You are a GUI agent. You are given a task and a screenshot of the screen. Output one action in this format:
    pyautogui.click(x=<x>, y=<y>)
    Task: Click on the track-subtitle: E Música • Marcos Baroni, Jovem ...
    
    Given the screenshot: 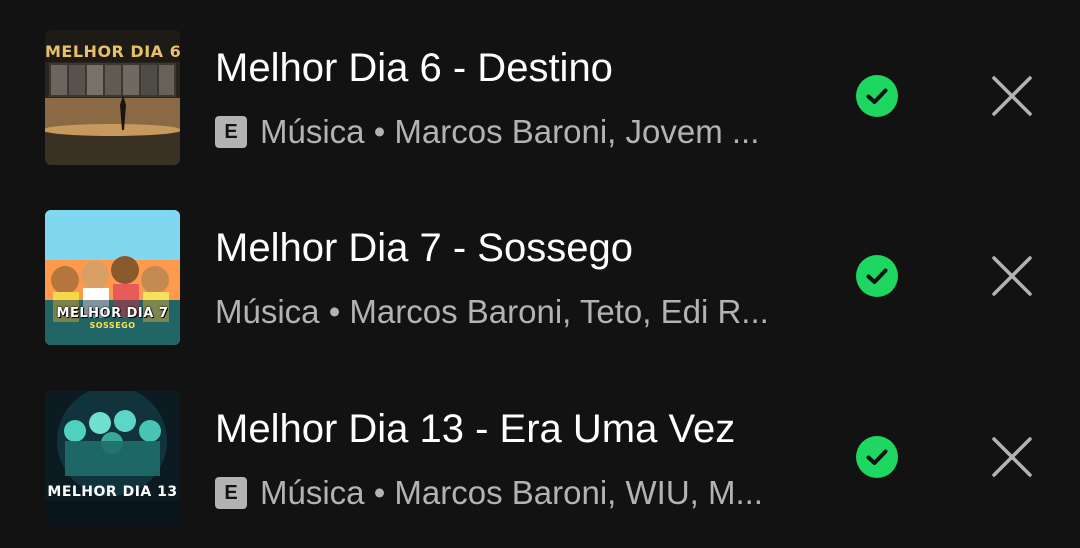 What is the action you would take?
    pyautogui.click(x=515, y=132)
    